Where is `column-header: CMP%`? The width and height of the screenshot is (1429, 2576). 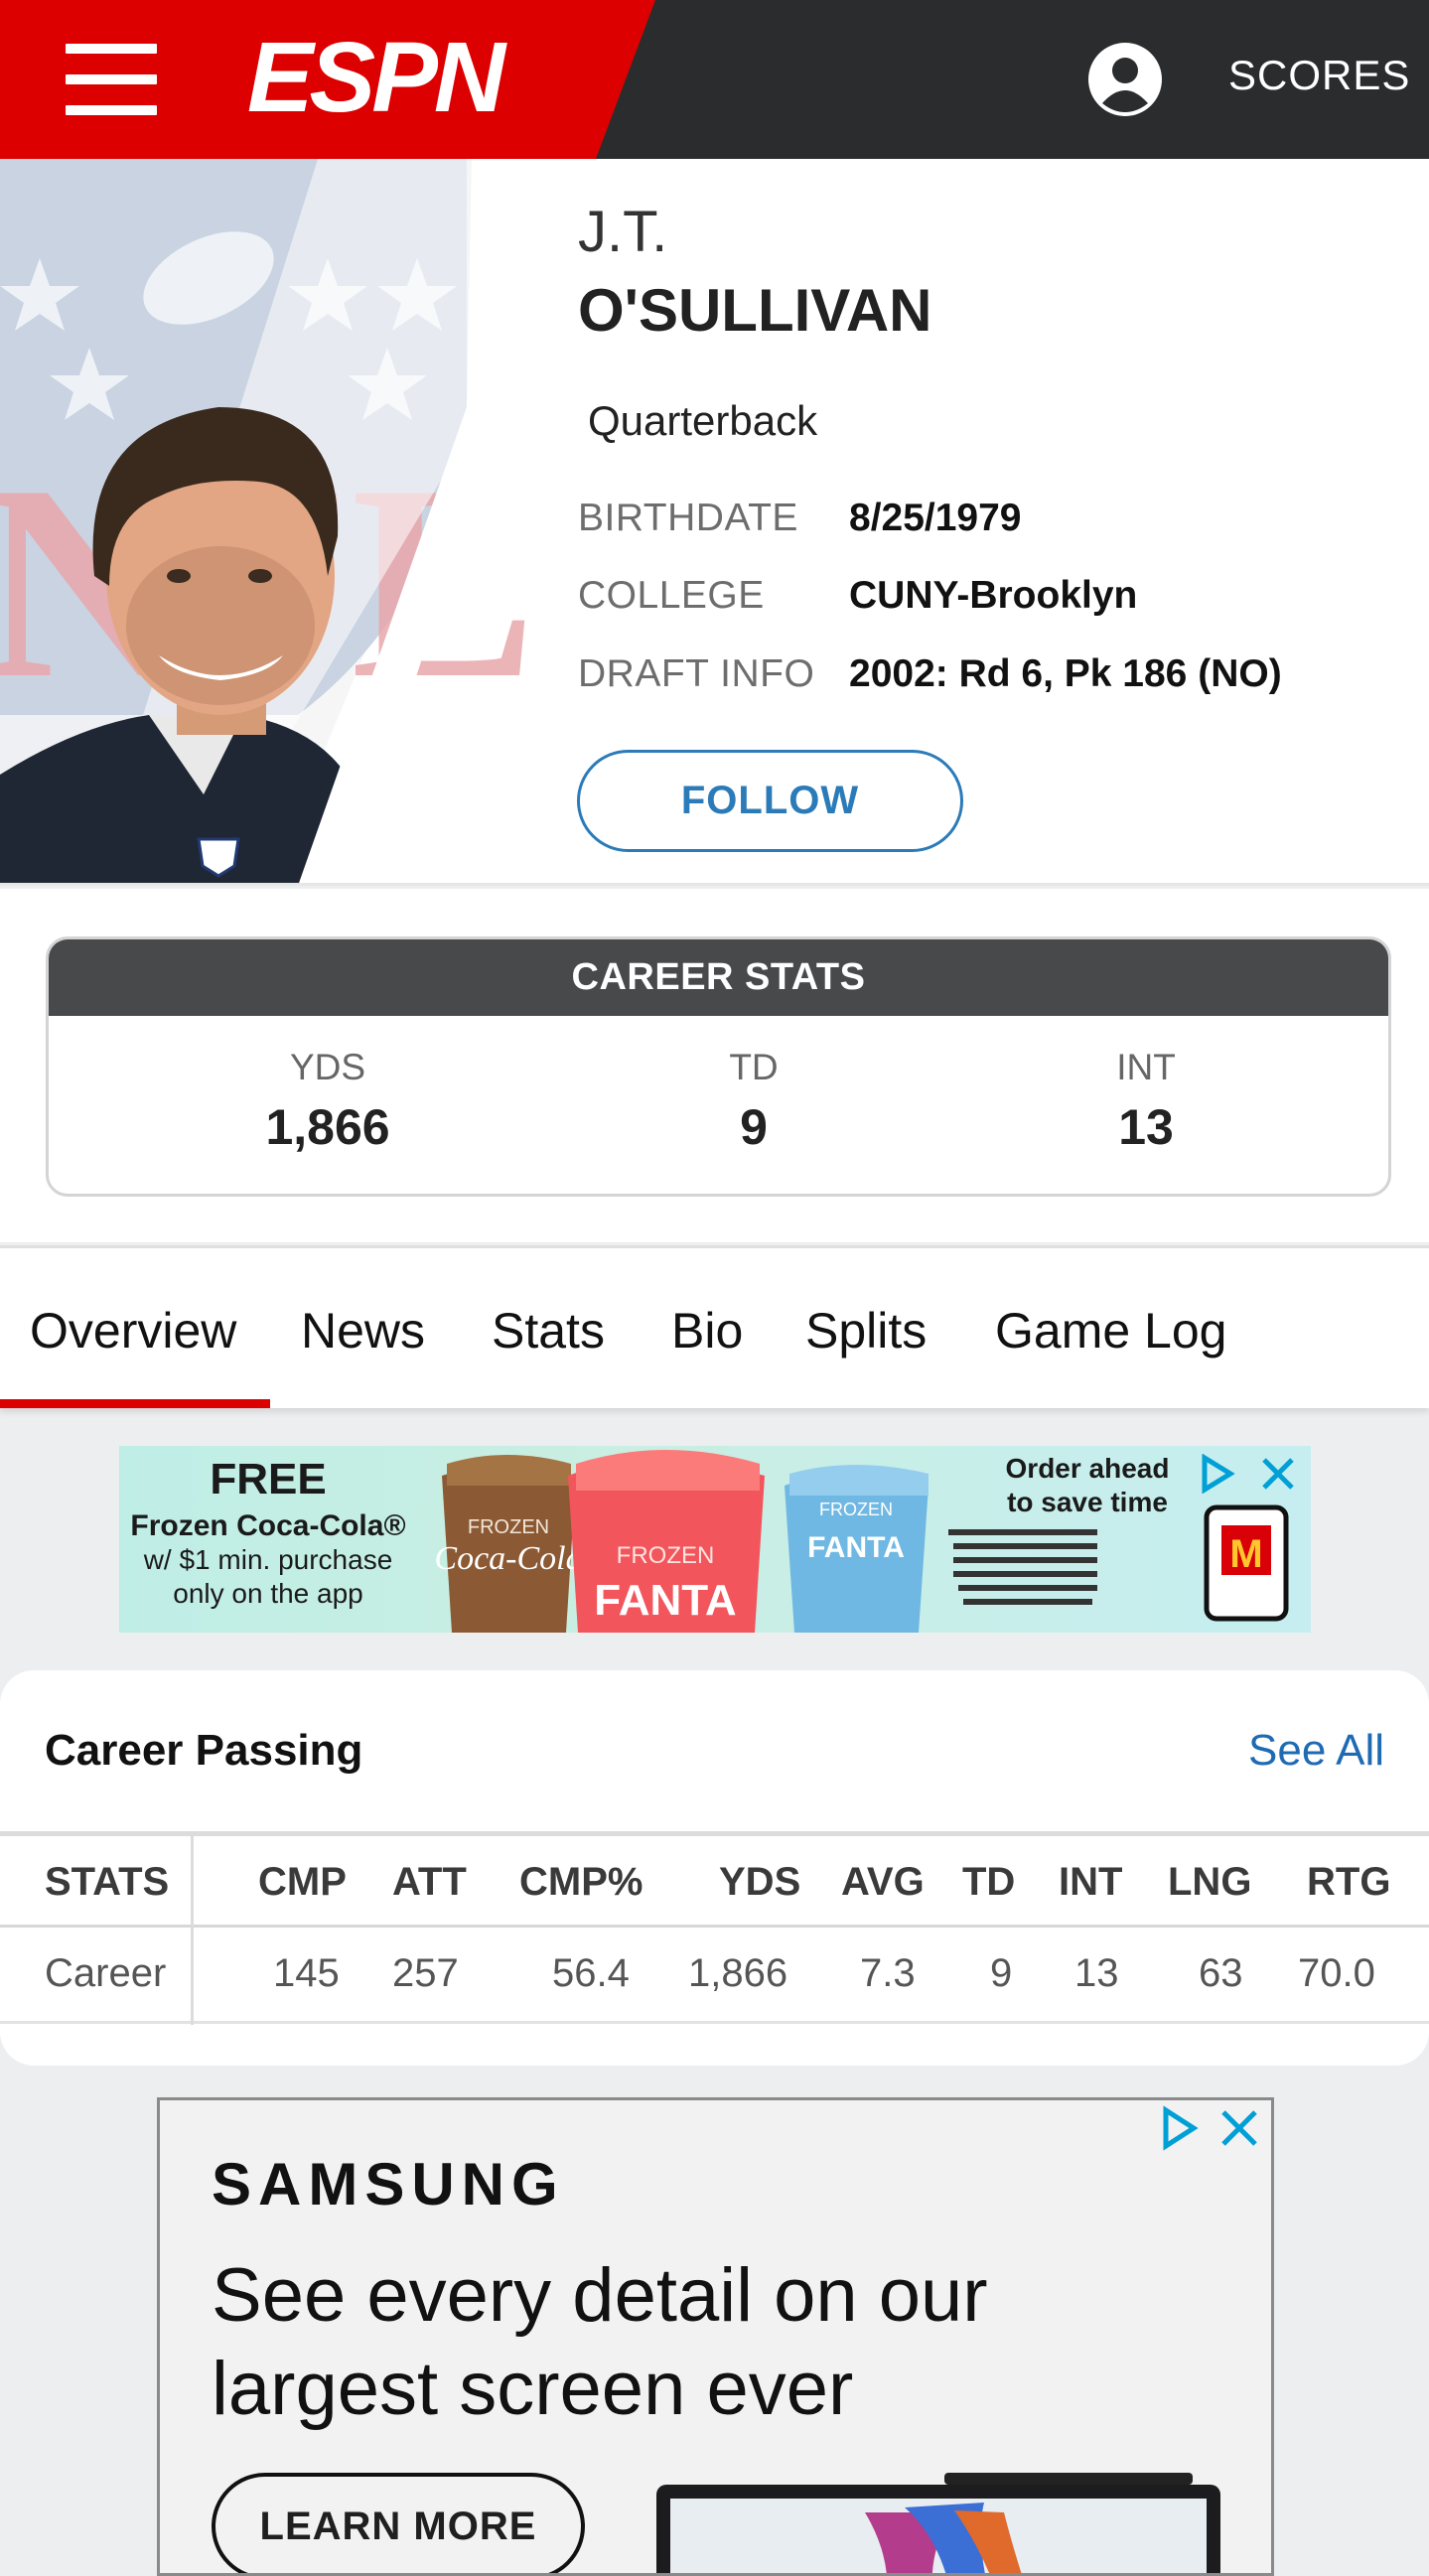 column-header: CMP% is located at coordinates (581, 1881).